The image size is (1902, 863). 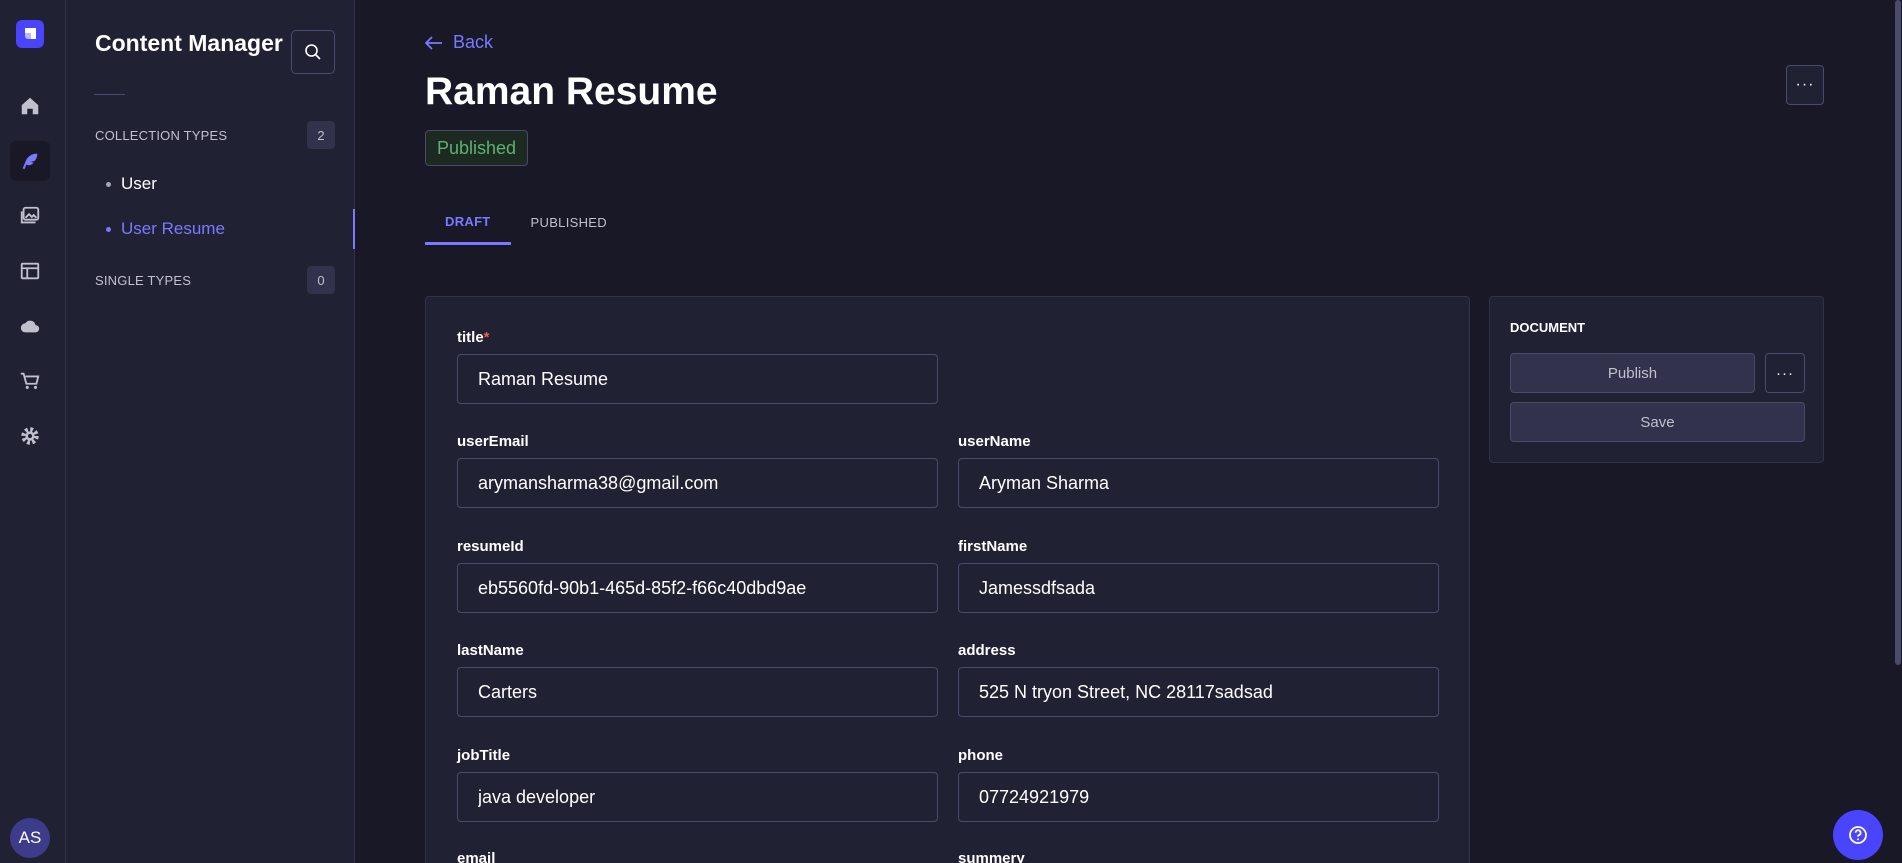 What do you see at coordinates (30, 381) in the screenshot?
I see `cart-icon` at bounding box center [30, 381].